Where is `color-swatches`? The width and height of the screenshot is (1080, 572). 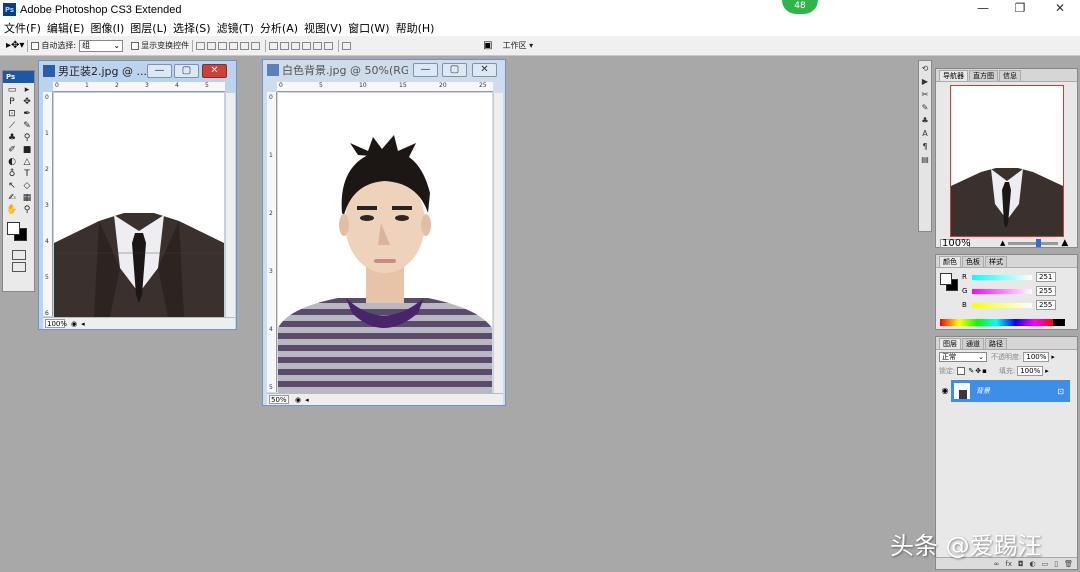
color-swatches is located at coordinates (18, 233).